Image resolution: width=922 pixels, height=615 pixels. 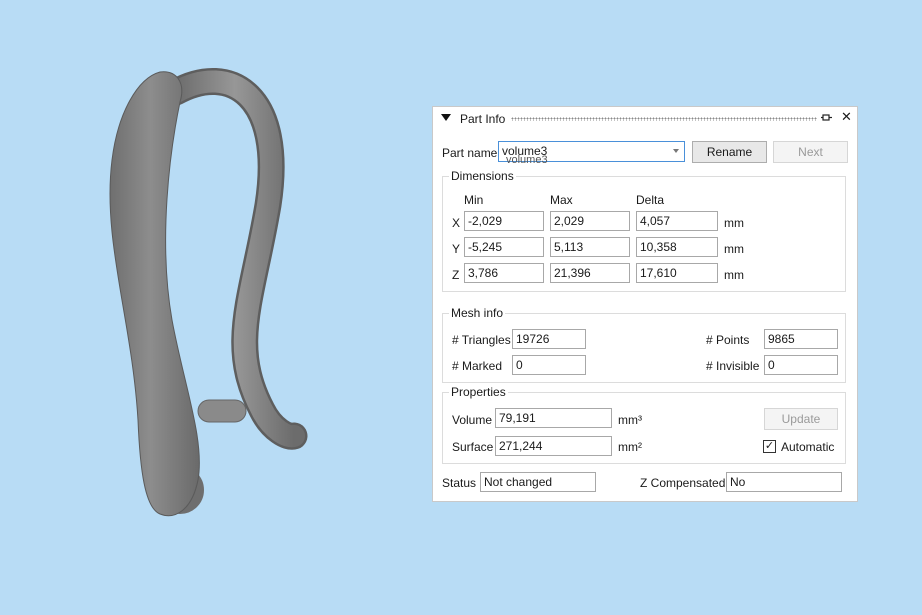 What do you see at coordinates (734, 249) in the screenshot?
I see `y-unit: mm` at bounding box center [734, 249].